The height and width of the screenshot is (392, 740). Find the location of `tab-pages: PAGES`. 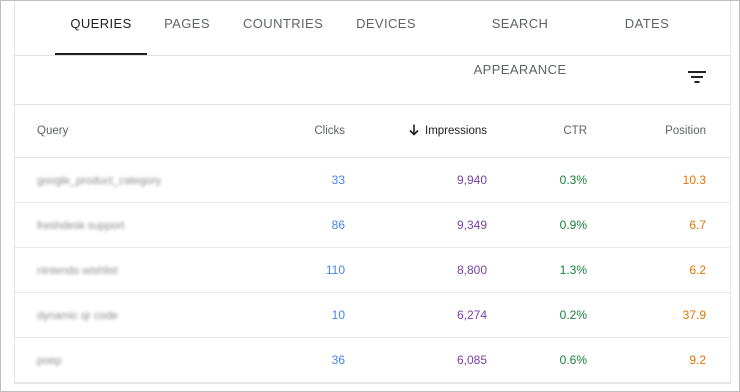

tab-pages: PAGES is located at coordinates (187, 28).